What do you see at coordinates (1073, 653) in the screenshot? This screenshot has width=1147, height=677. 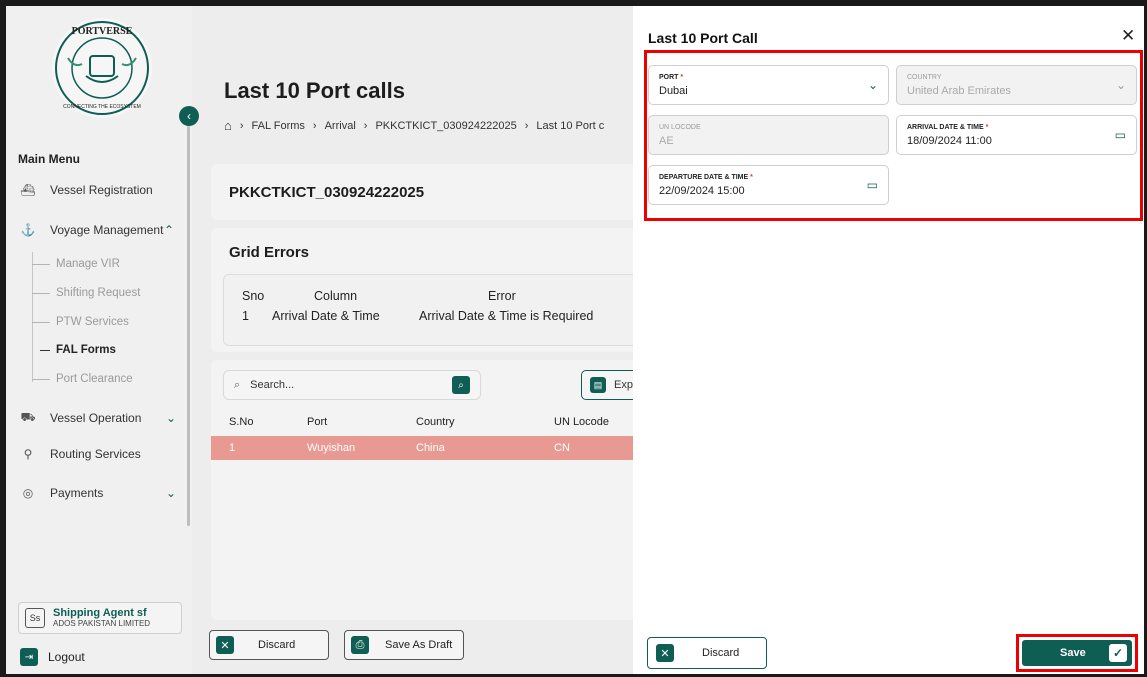 I see `save-label: Save` at bounding box center [1073, 653].